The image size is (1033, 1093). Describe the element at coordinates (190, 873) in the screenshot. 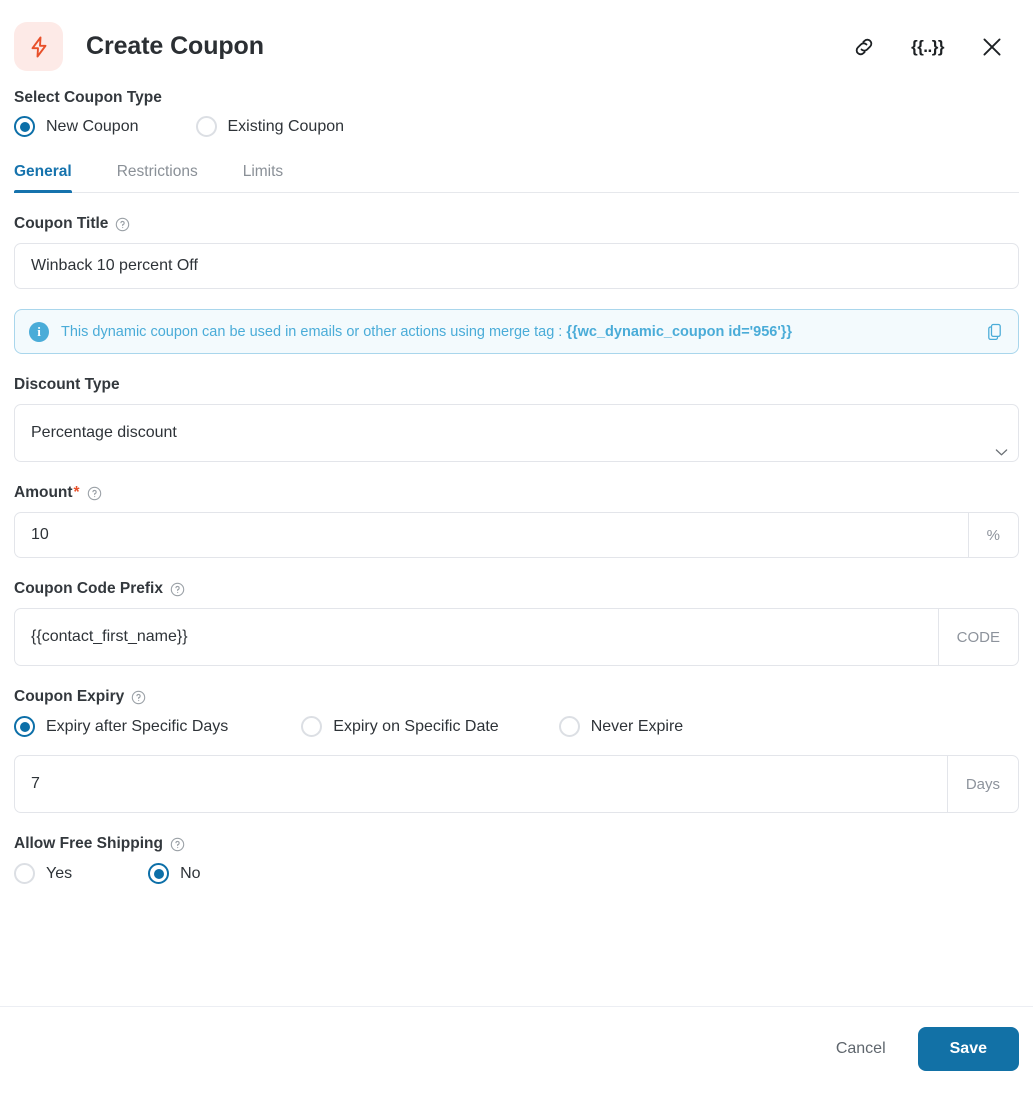

I see `radio-free-shipping-no-label: No` at that location.